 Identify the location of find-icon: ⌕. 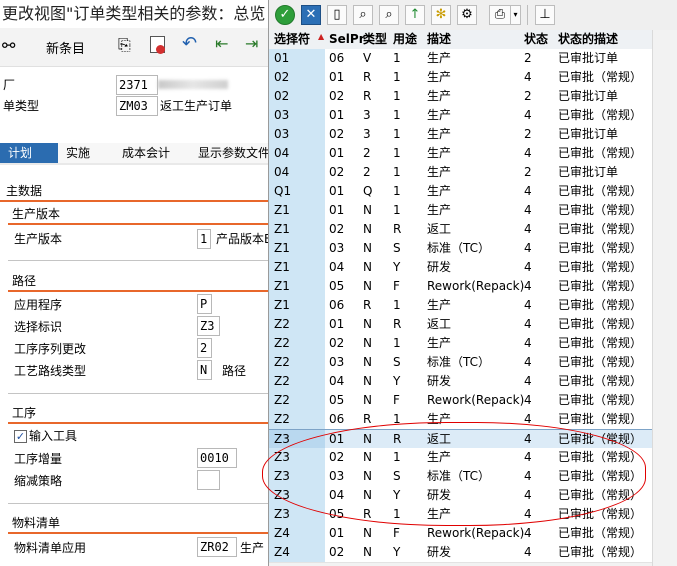
(363, 15).